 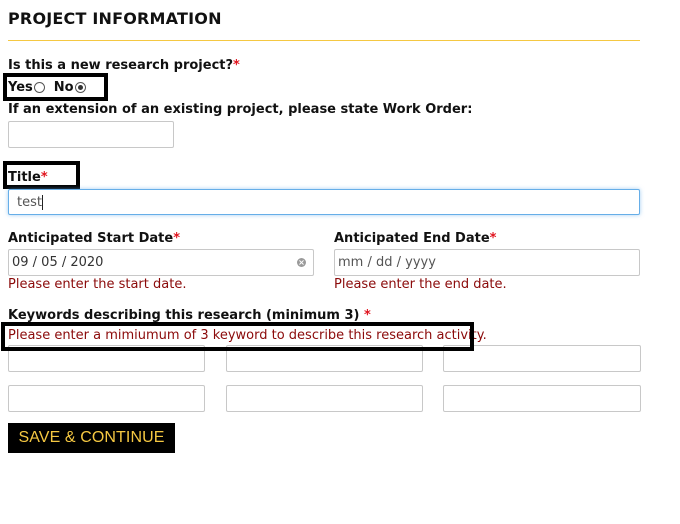 I want to click on start-date-label-text: Anticipated Start Date, so click(x=91, y=238).